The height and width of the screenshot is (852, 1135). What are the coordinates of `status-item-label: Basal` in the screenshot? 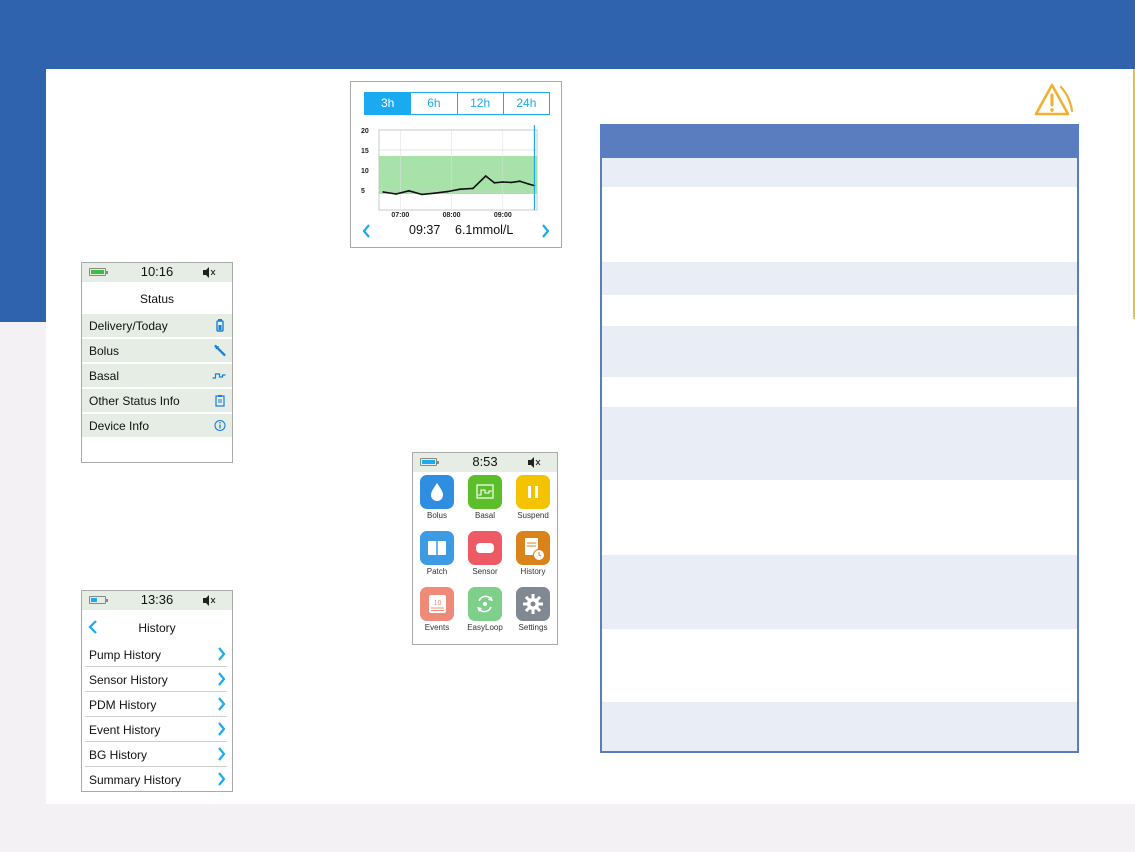 It's located at (104, 376).